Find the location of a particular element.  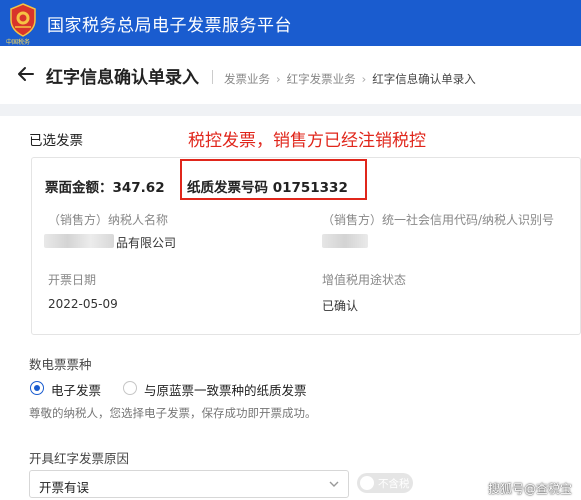

selected-invoice-heading: 已选发票 is located at coordinates (56, 141).